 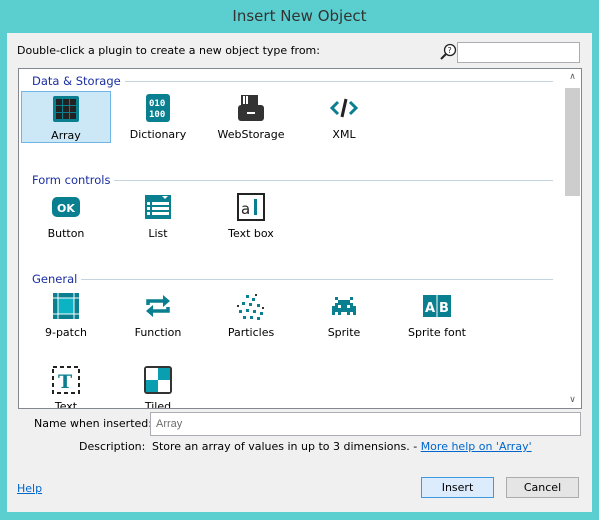 I want to click on plugin-webstorage: WebStorage, so click(x=251, y=117).